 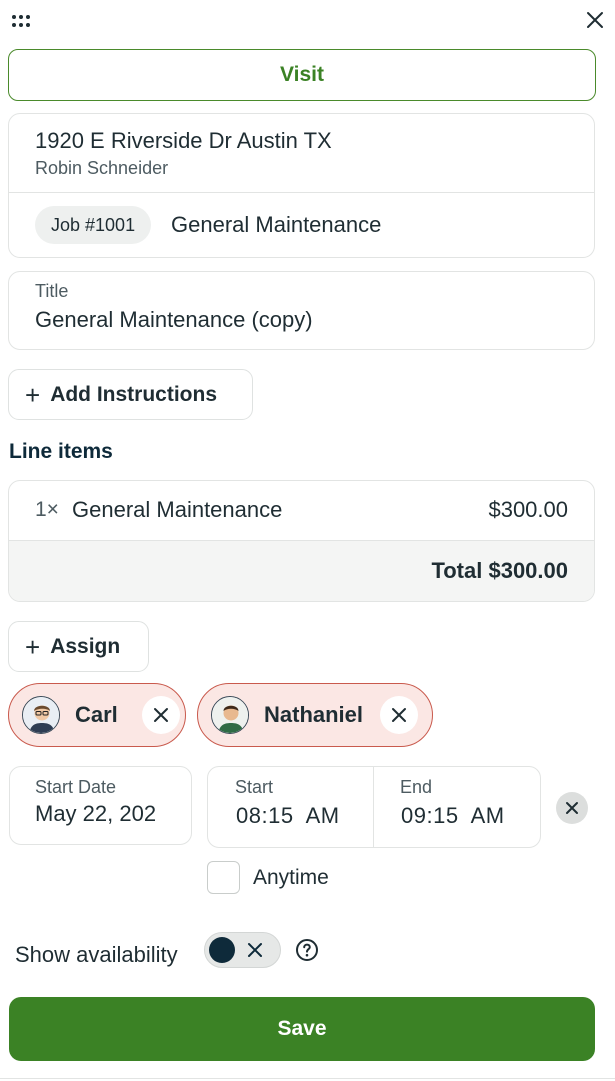 I want to click on assignee-chip-nathaniel: Nathaniel, so click(x=315, y=715).